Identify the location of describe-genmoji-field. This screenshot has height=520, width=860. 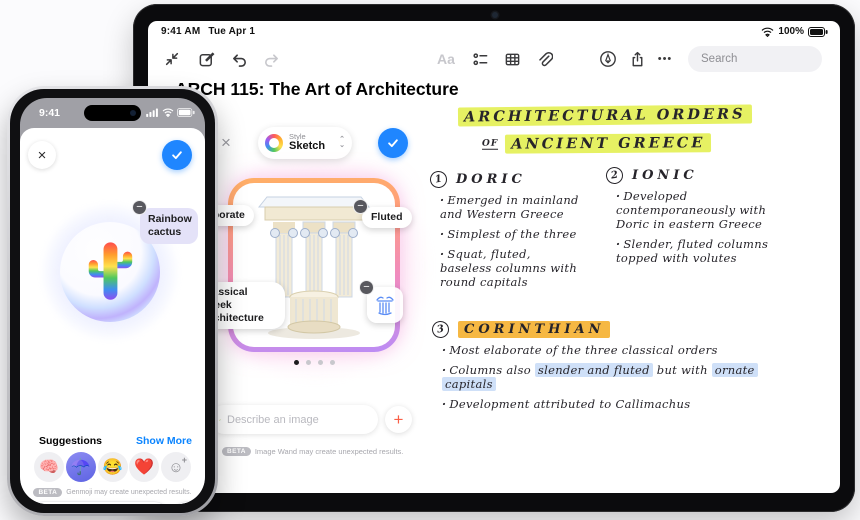
(99, 503).